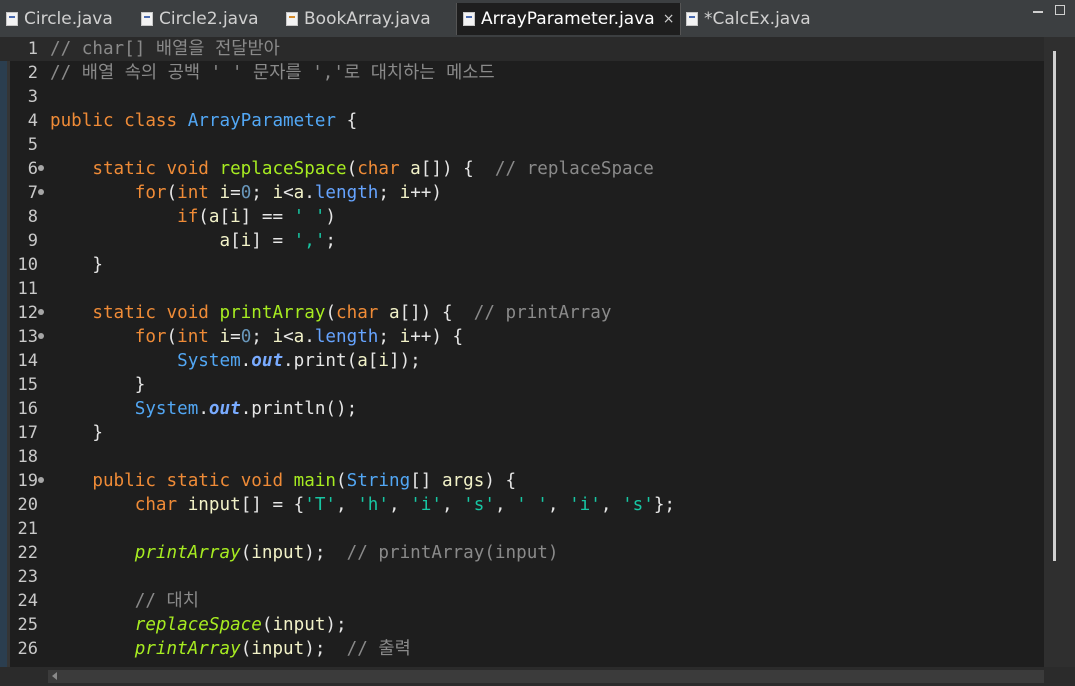  Describe the element at coordinates (522, 433) in the screenshot. I see `code-line: 17 }` at that location.